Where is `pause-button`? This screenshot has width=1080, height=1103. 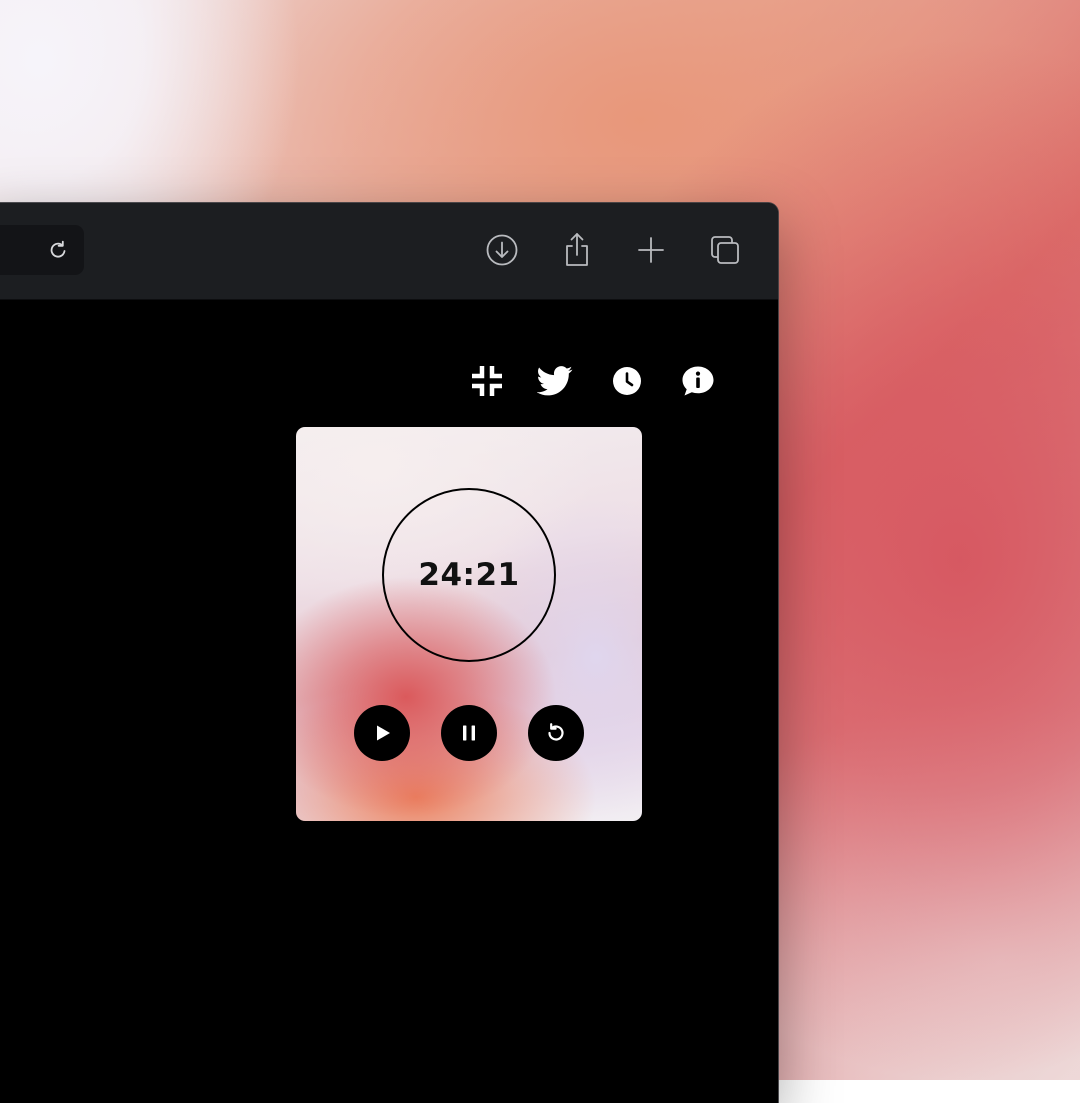 pause-button is located at coordinates (469, 733).